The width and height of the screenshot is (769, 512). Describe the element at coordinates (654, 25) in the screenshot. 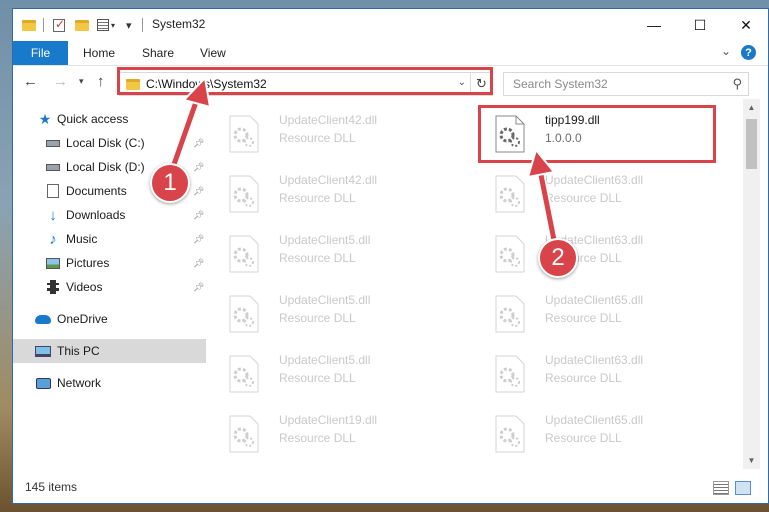

I see `minimize-button: —` at that location.